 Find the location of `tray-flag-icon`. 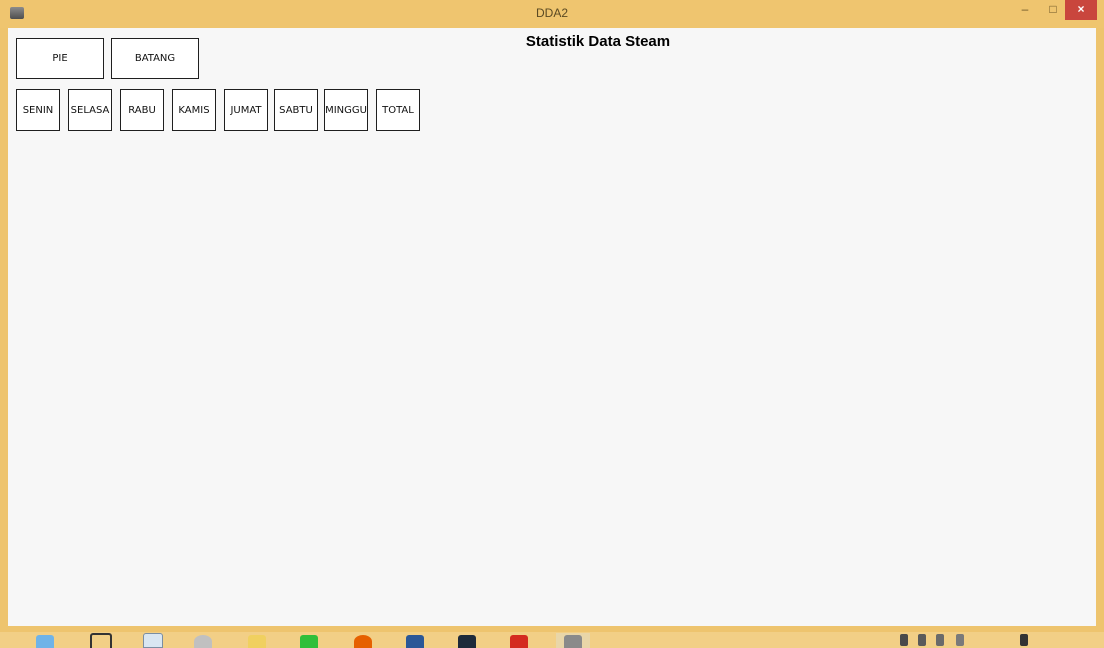

tray-flag-icon is located at coordinates (904, 640).